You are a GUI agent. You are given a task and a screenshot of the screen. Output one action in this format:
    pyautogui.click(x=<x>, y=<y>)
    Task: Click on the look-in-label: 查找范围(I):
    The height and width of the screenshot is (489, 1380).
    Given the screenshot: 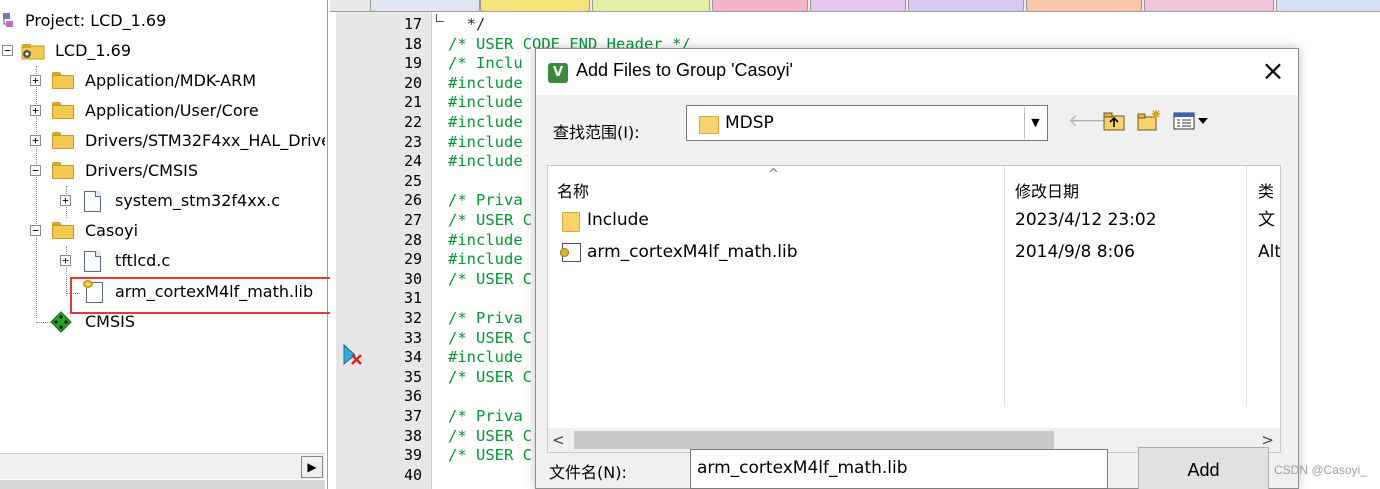 What is the action you would take?
    pyautogui.click(x=596, y=132)
    